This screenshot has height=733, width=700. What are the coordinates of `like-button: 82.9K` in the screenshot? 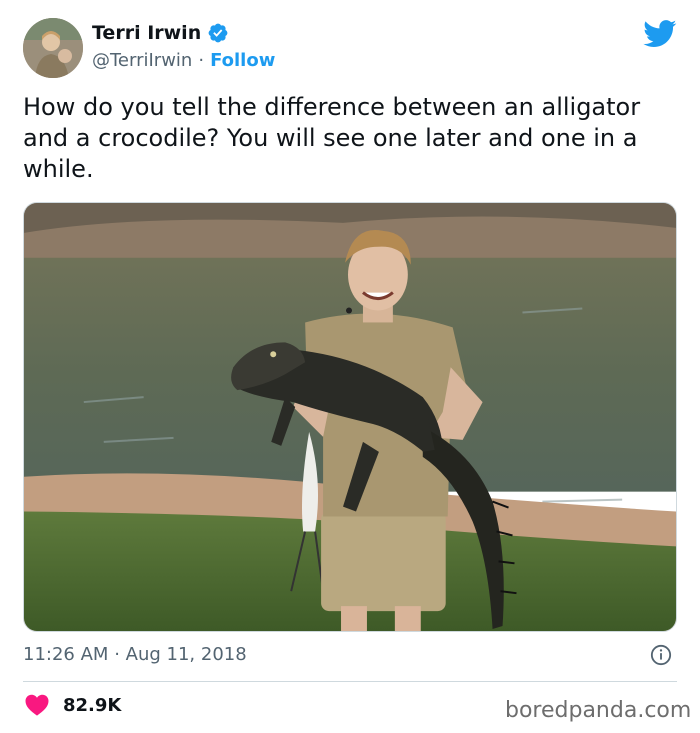 It's located at (73, 705).